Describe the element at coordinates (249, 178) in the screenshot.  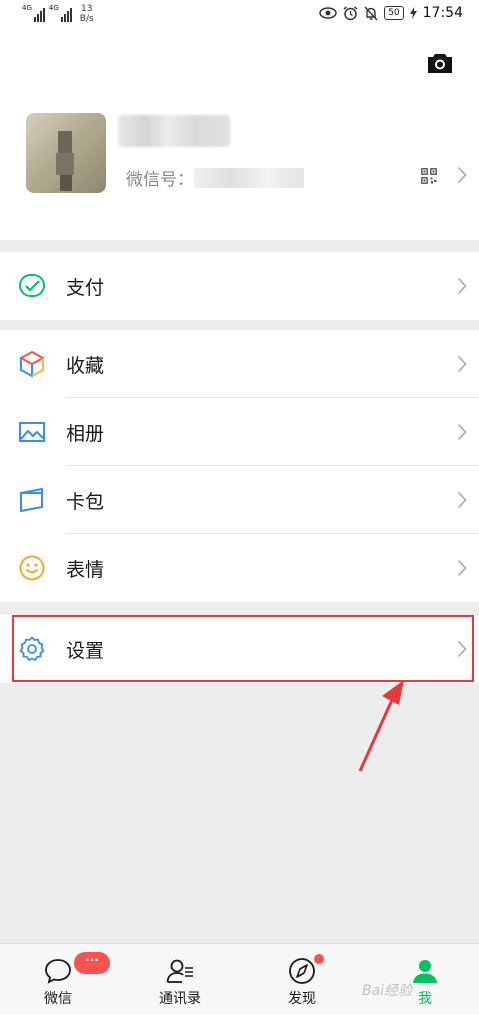
I see `wechat-id-redacted` at that location.